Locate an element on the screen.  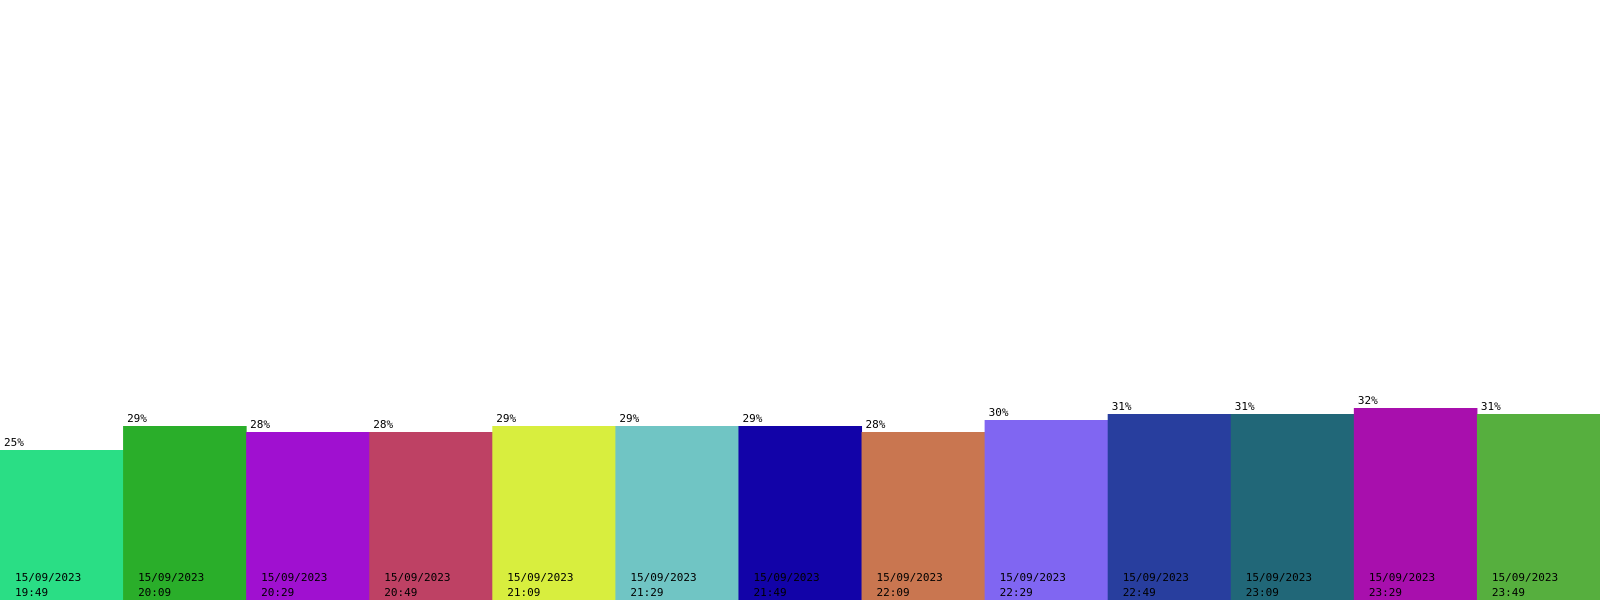
category-time-label: 21:09 is located at coordinates (523, 592).